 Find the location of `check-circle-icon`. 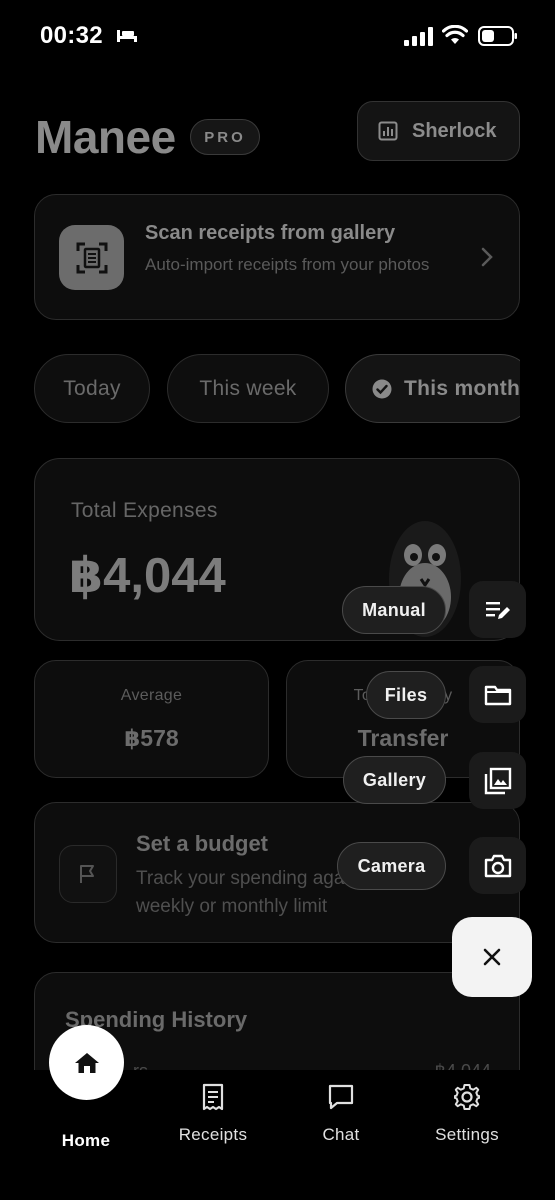

check-circle-icon is located at coordinates (382, 388).